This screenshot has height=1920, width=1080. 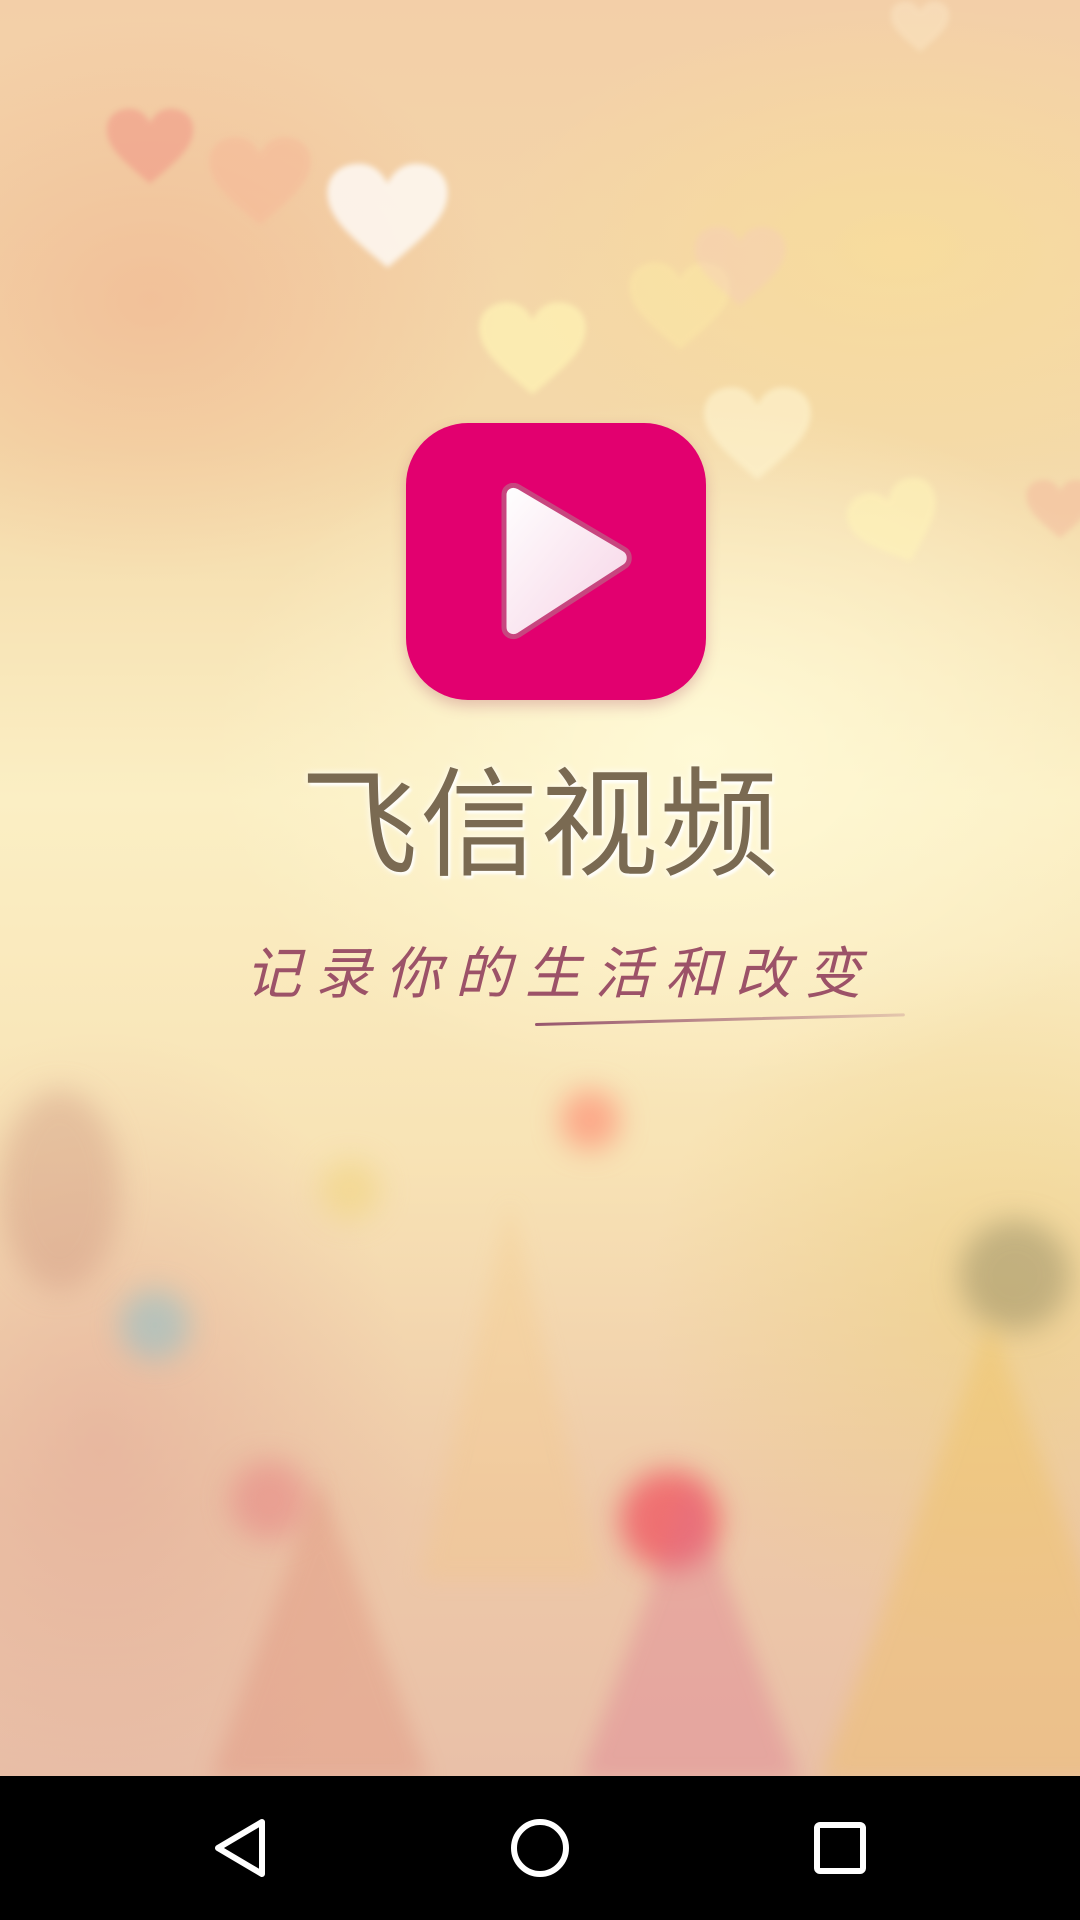 I want to click on recents-button, so click(x=840, y=1848).